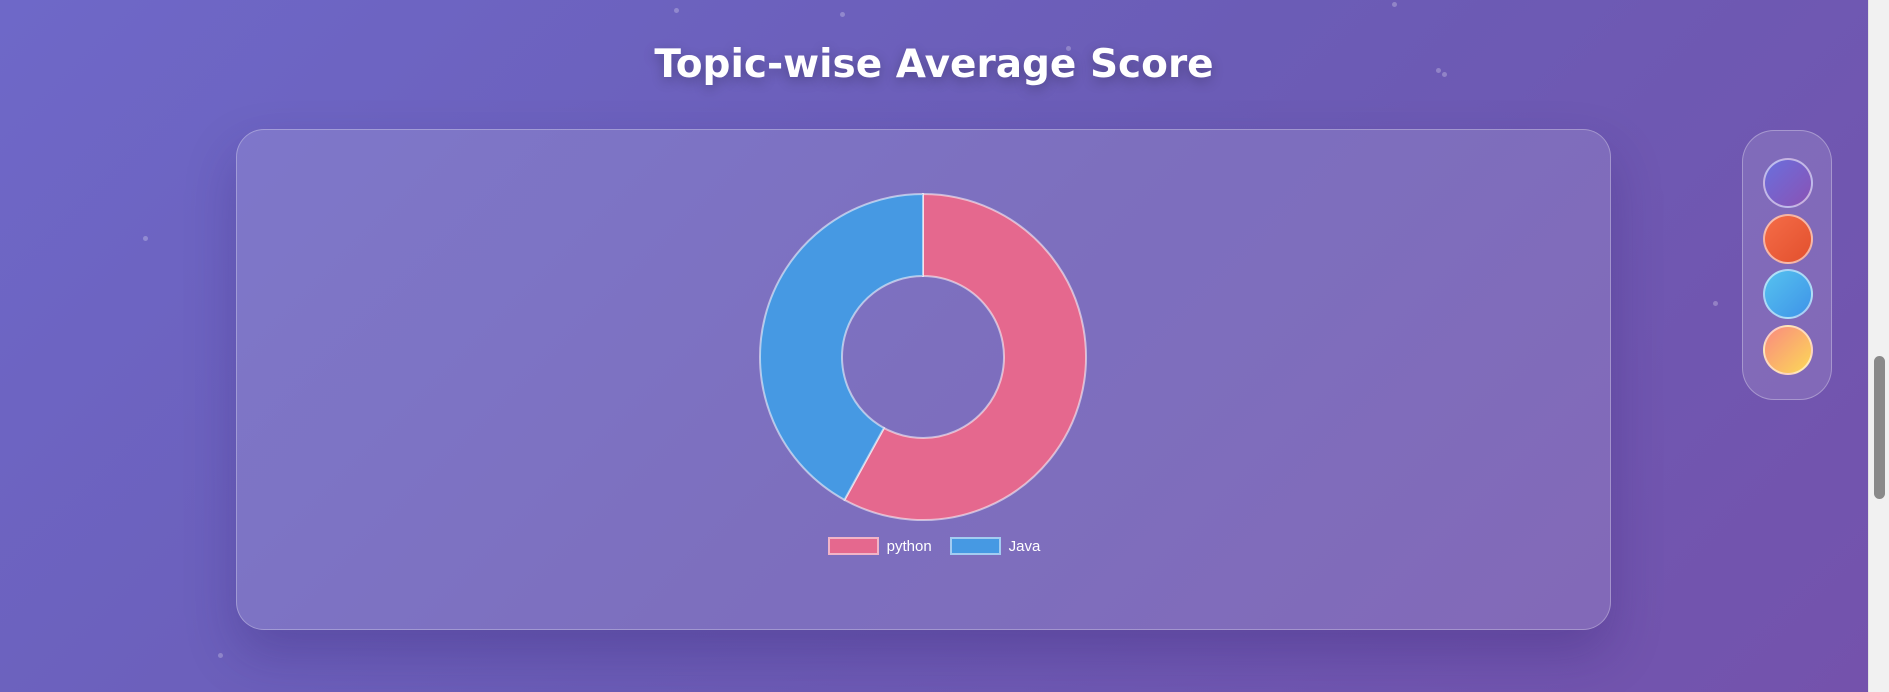 This screenshot has height=692, width=1889. Describe the element at coordinates (1788, 183) in the screenshot. I see `theme-option-purple-blue` at that location.